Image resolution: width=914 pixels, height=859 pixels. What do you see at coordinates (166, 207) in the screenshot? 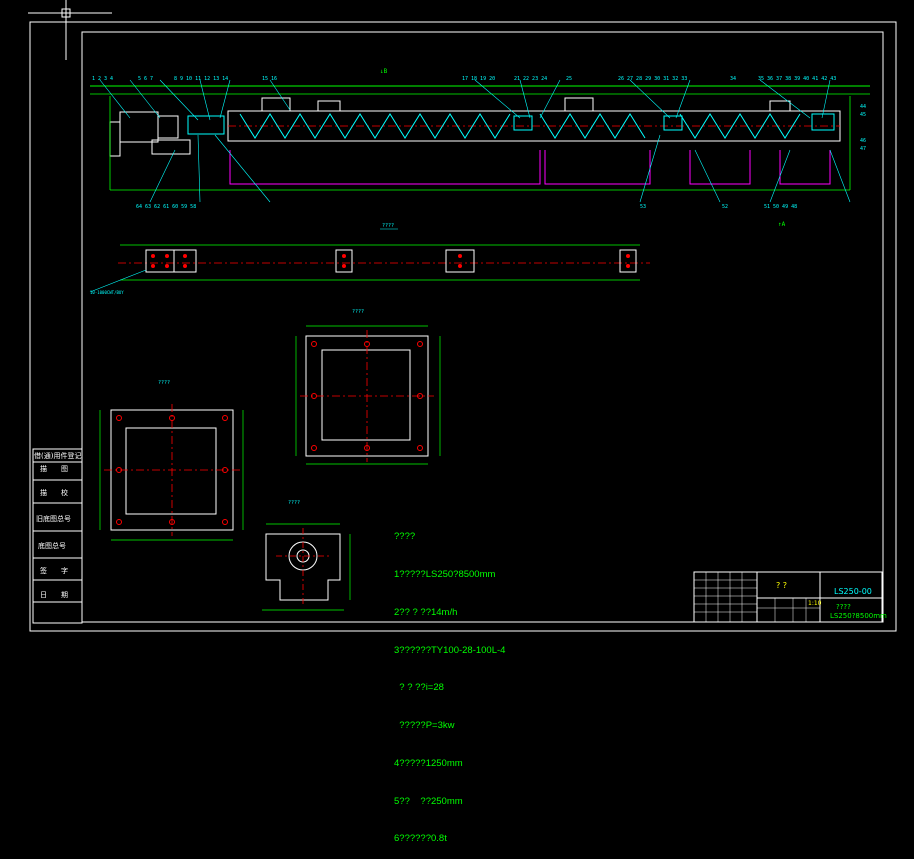
I see `svg-text: 64 63 62 61 60 59 58` at bounding box center [166, 207].